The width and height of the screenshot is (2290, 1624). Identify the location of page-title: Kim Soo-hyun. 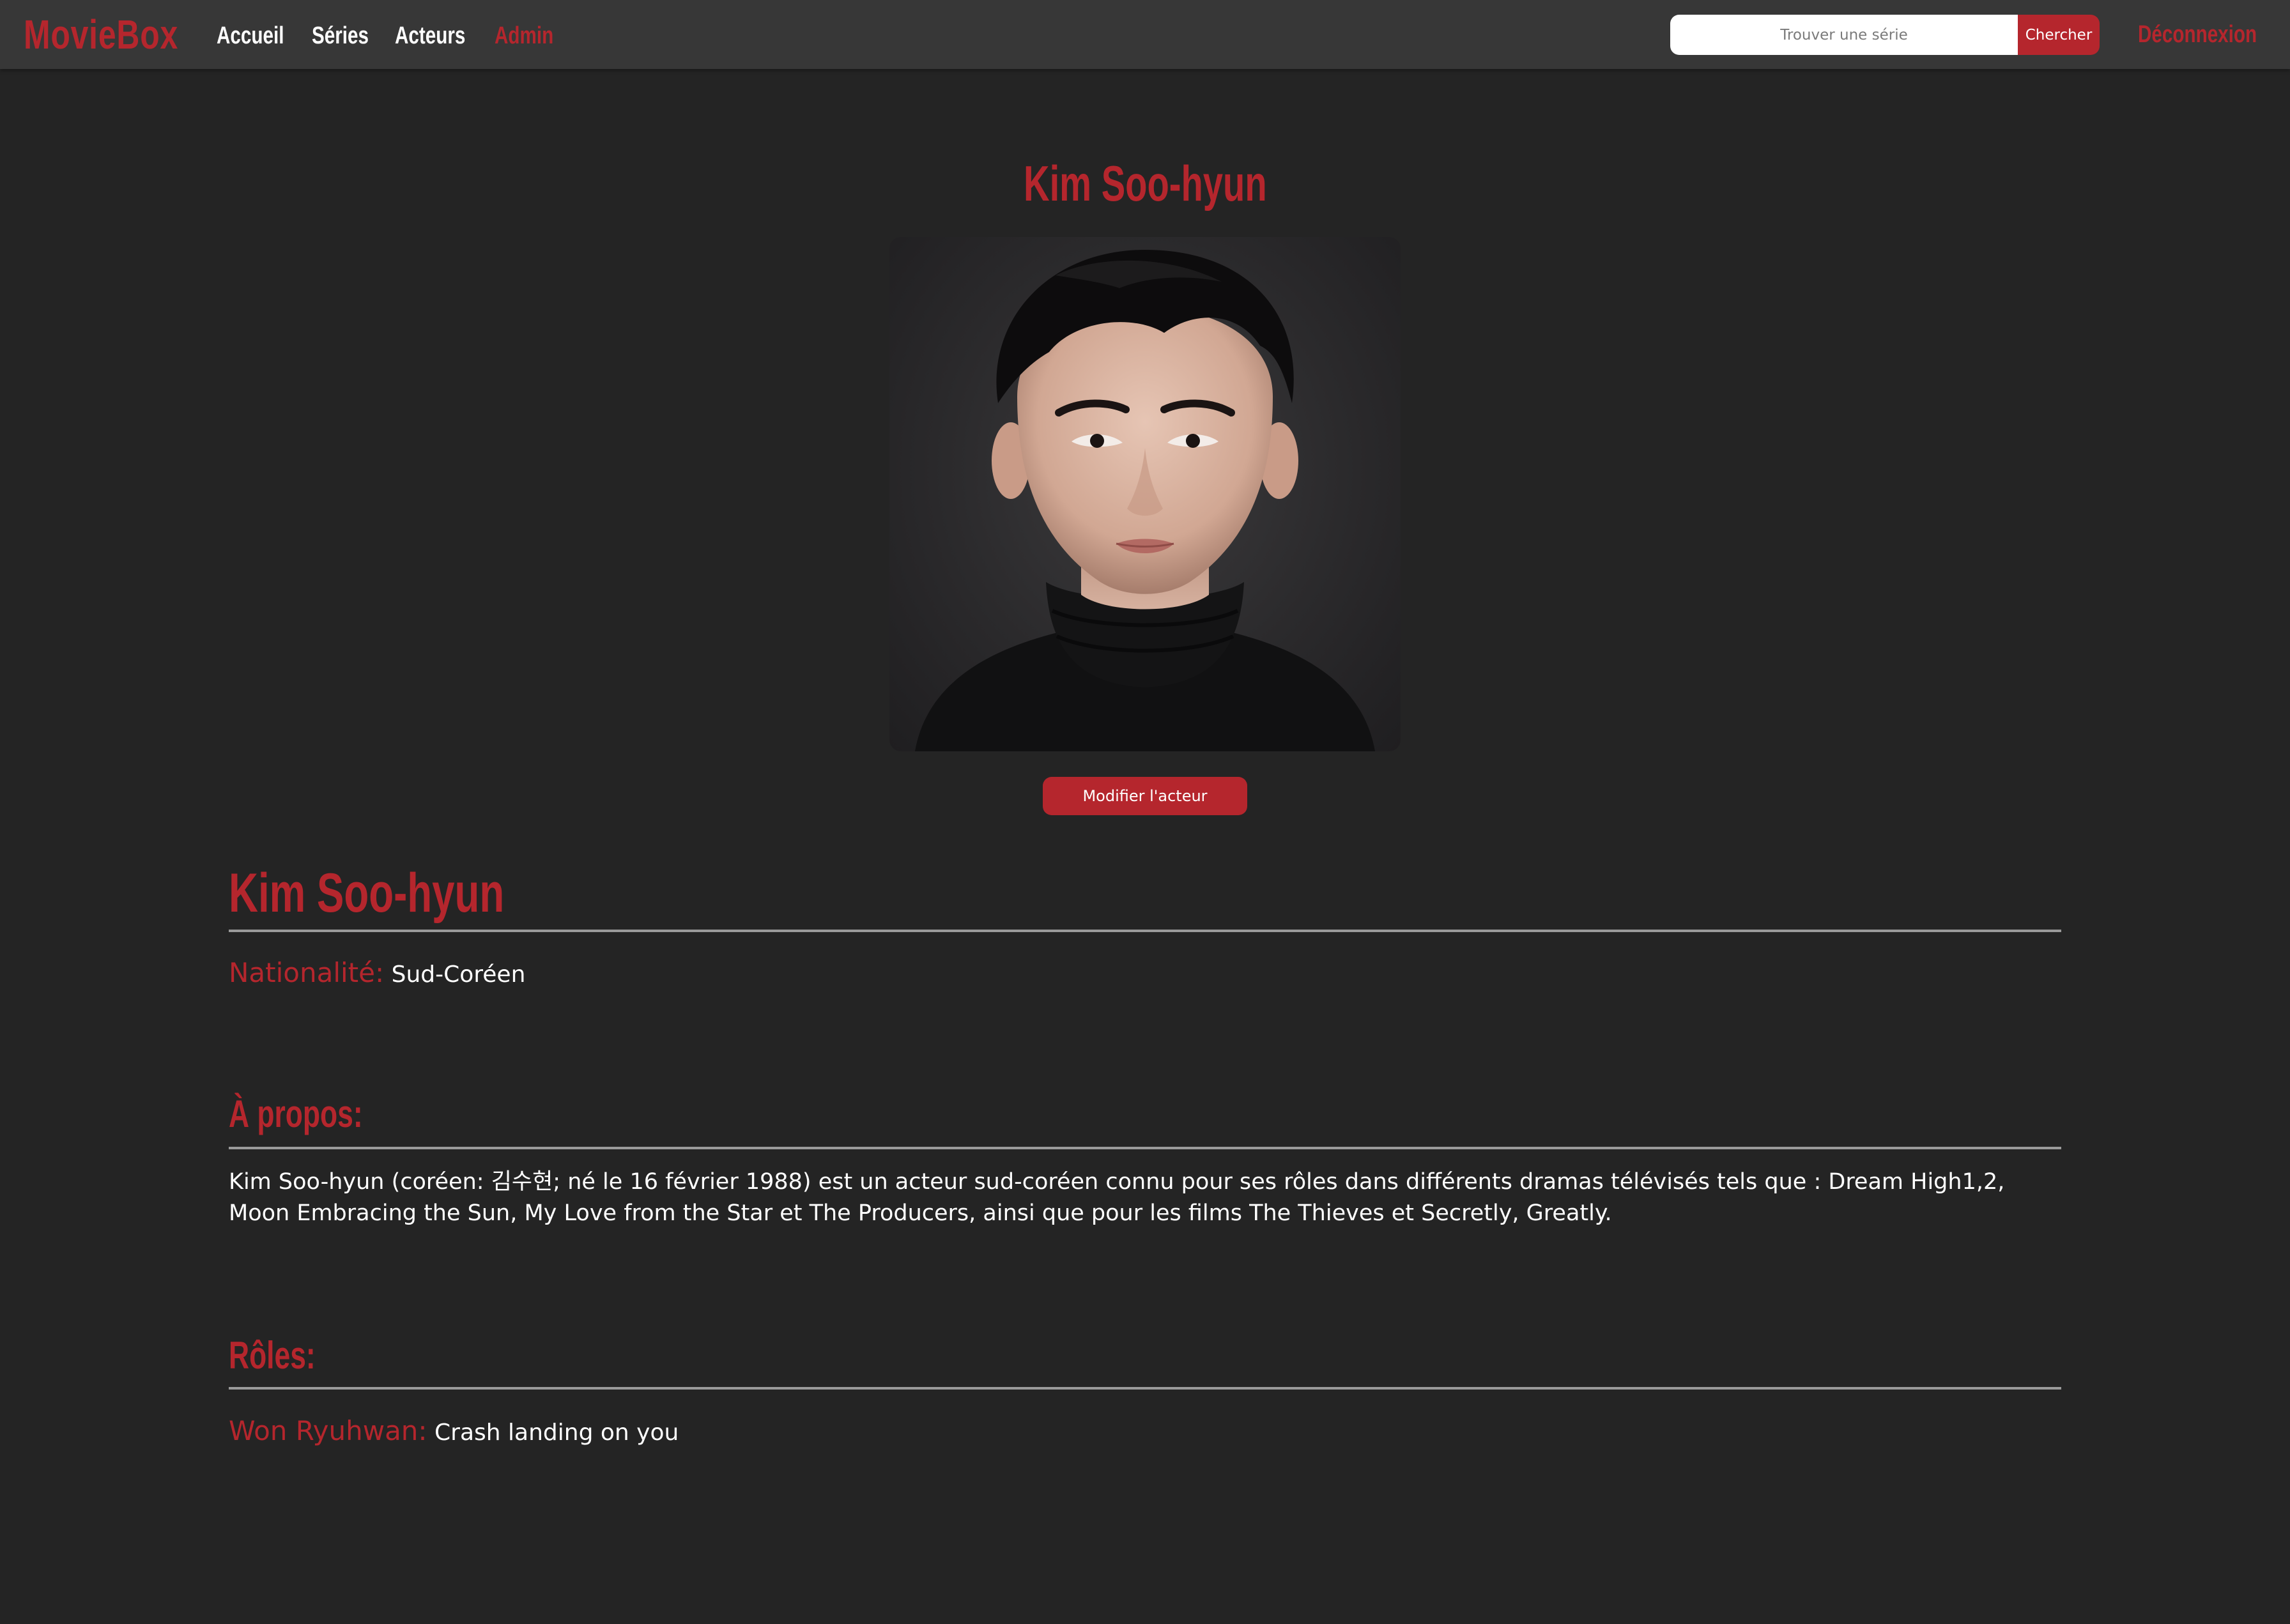
(1145, 183).